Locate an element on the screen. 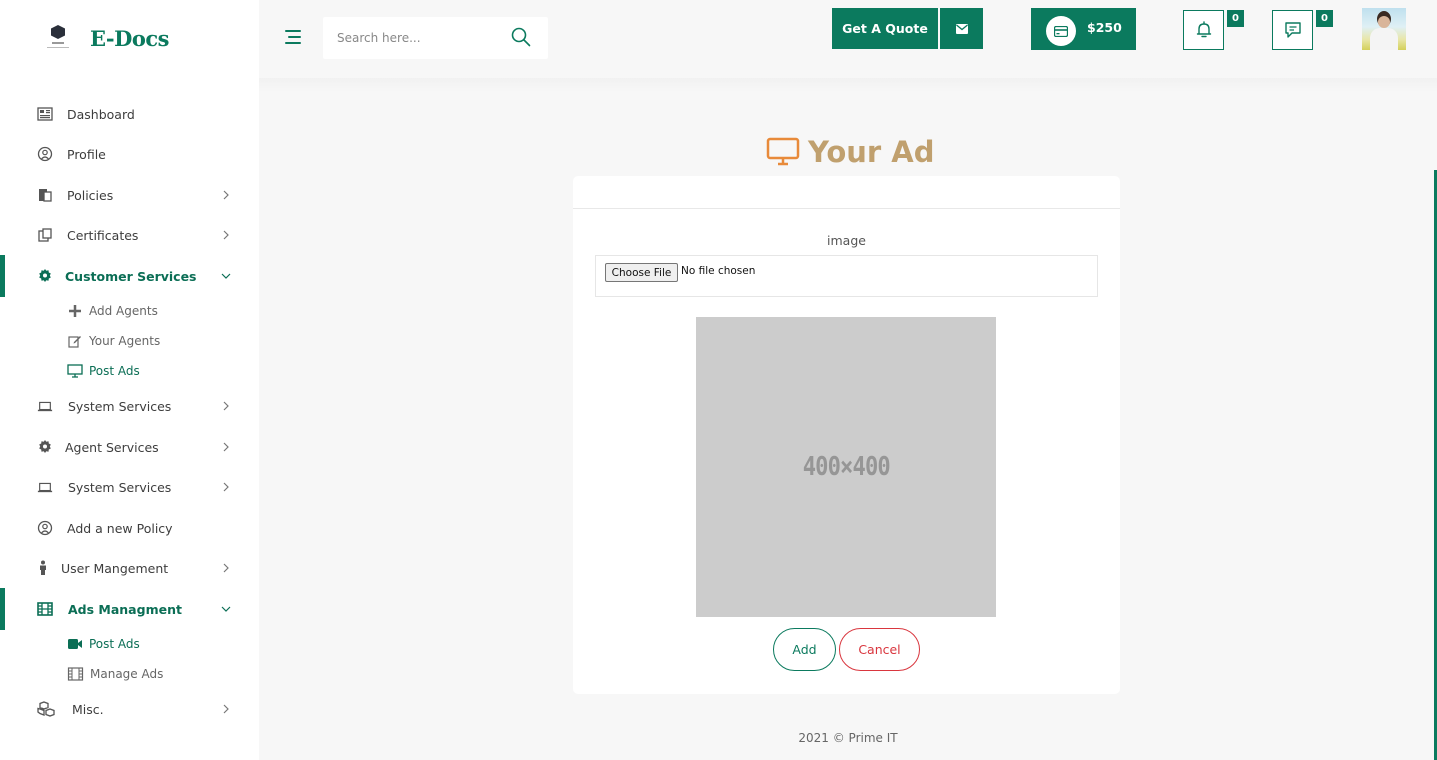 The height and width of the screenshot is (760, 1437). dashboard-icon is located at coordinates (45, 114).